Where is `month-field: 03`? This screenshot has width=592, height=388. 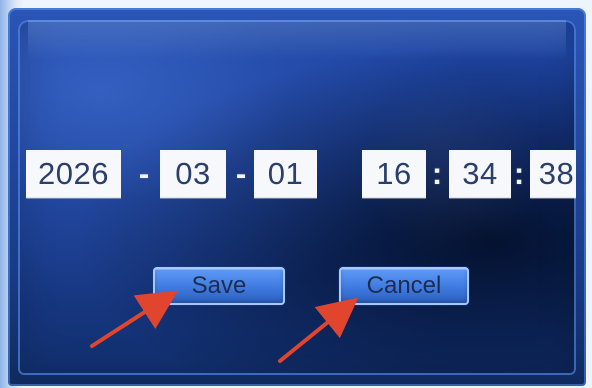
month-field: 03 is located at coordinates (193, 174).